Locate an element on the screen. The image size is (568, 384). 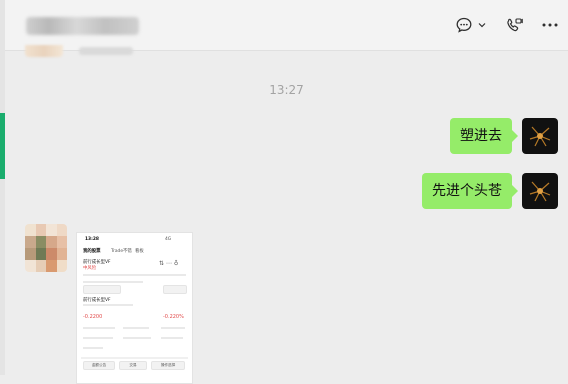
screenshot-tab-2: Trade不错 is located at coordinates (121, 251).